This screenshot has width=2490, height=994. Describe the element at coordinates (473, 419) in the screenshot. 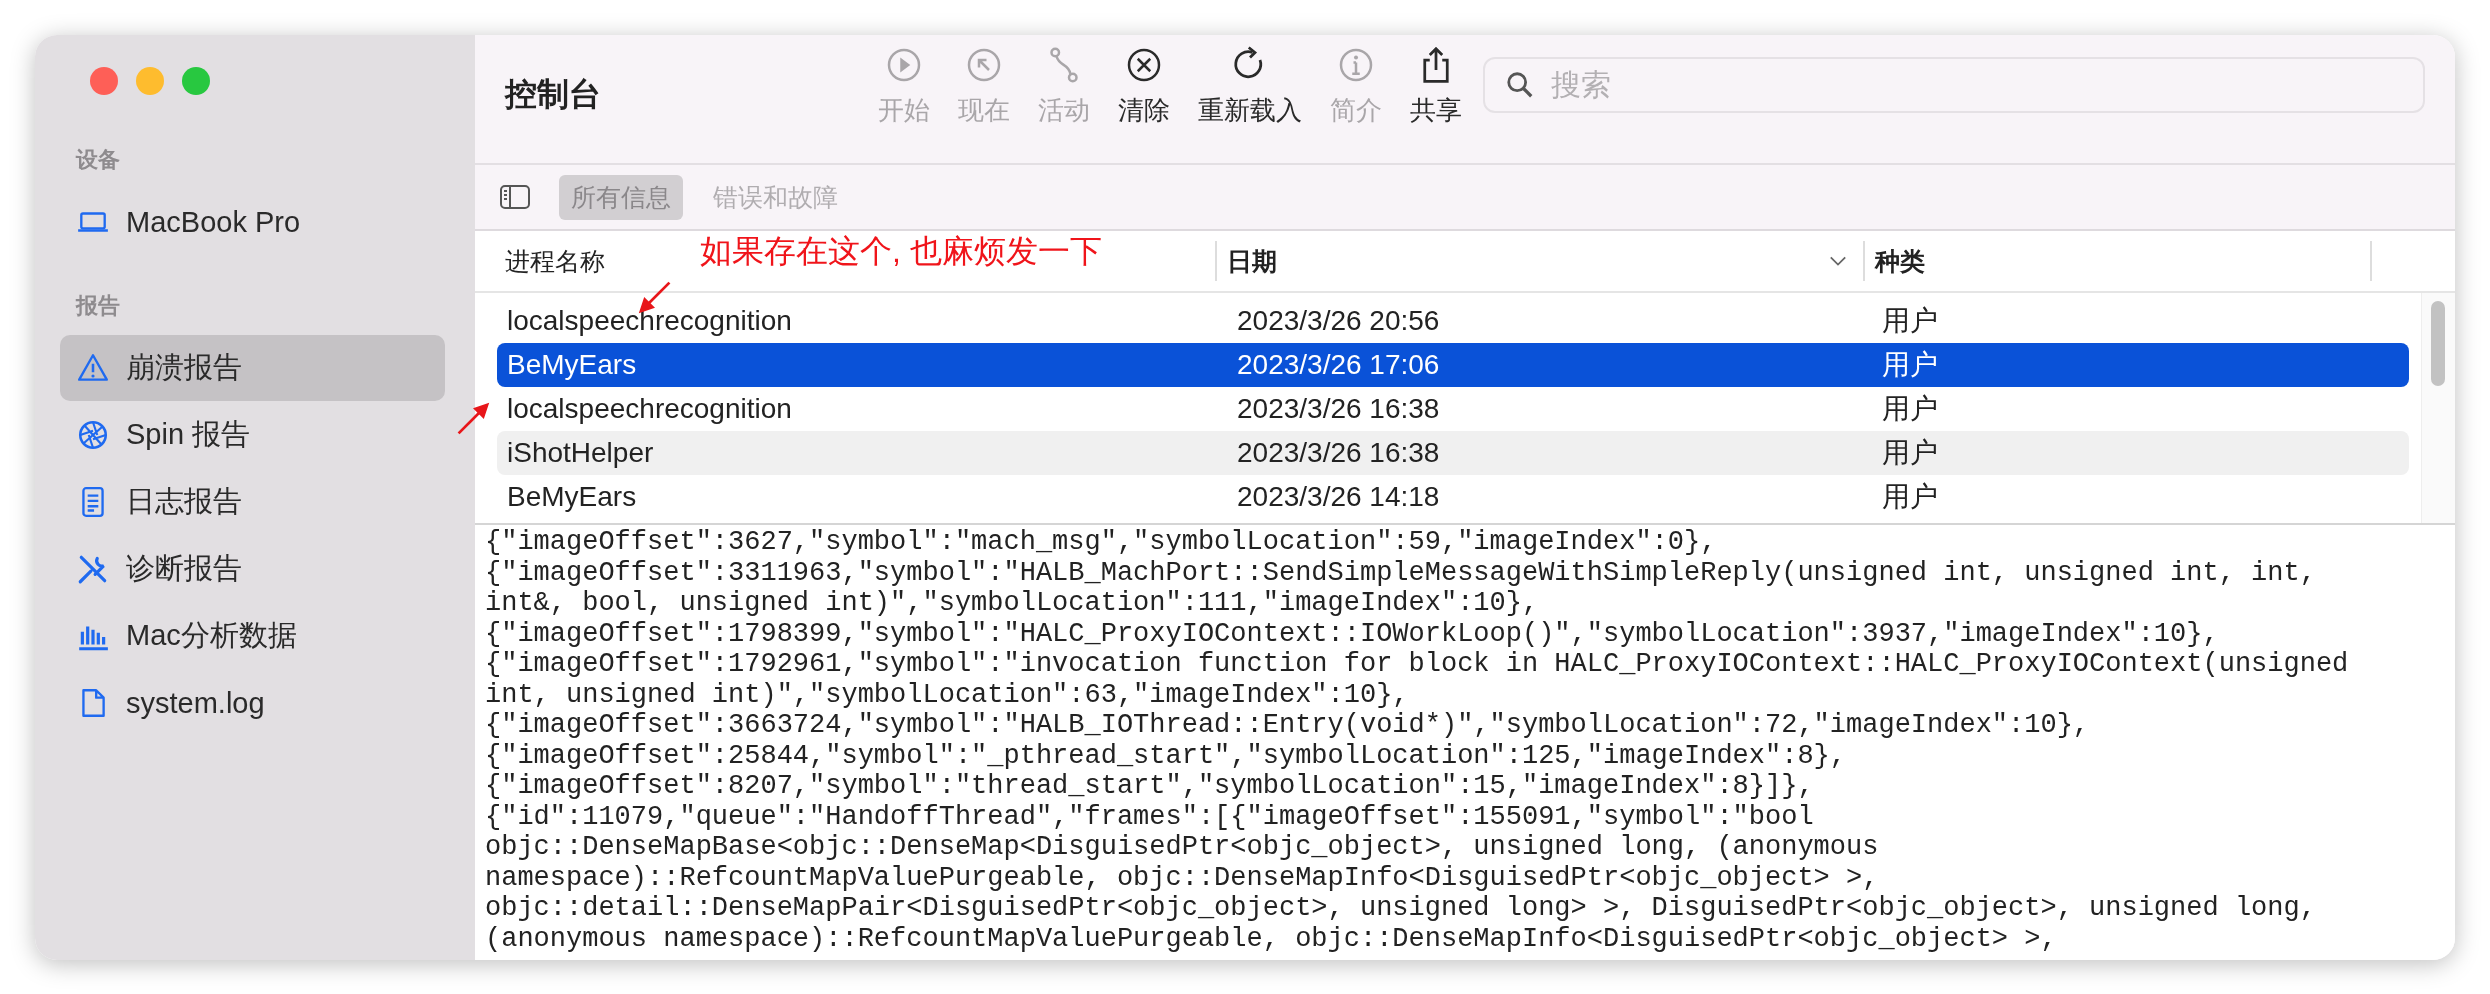

I see `annotation-arrow` at that location.